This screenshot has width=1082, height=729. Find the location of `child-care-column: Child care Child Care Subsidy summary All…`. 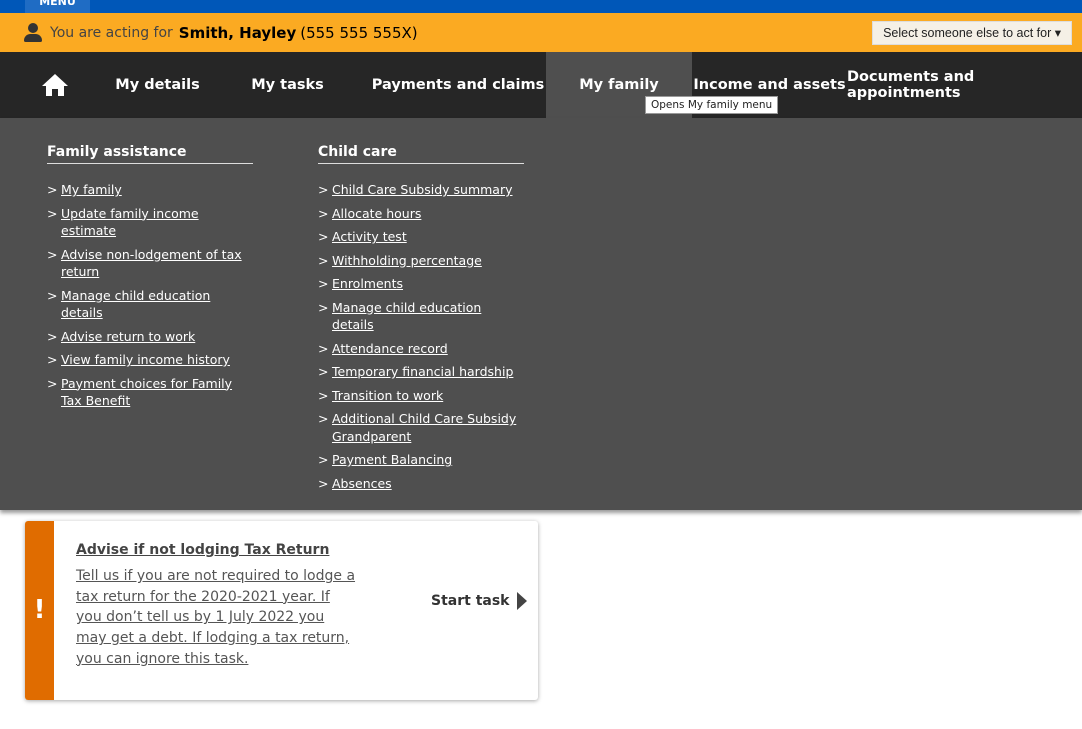

child-care-column: Child care Child Care Subsidy summary All… is located at coordinates (421, 321).